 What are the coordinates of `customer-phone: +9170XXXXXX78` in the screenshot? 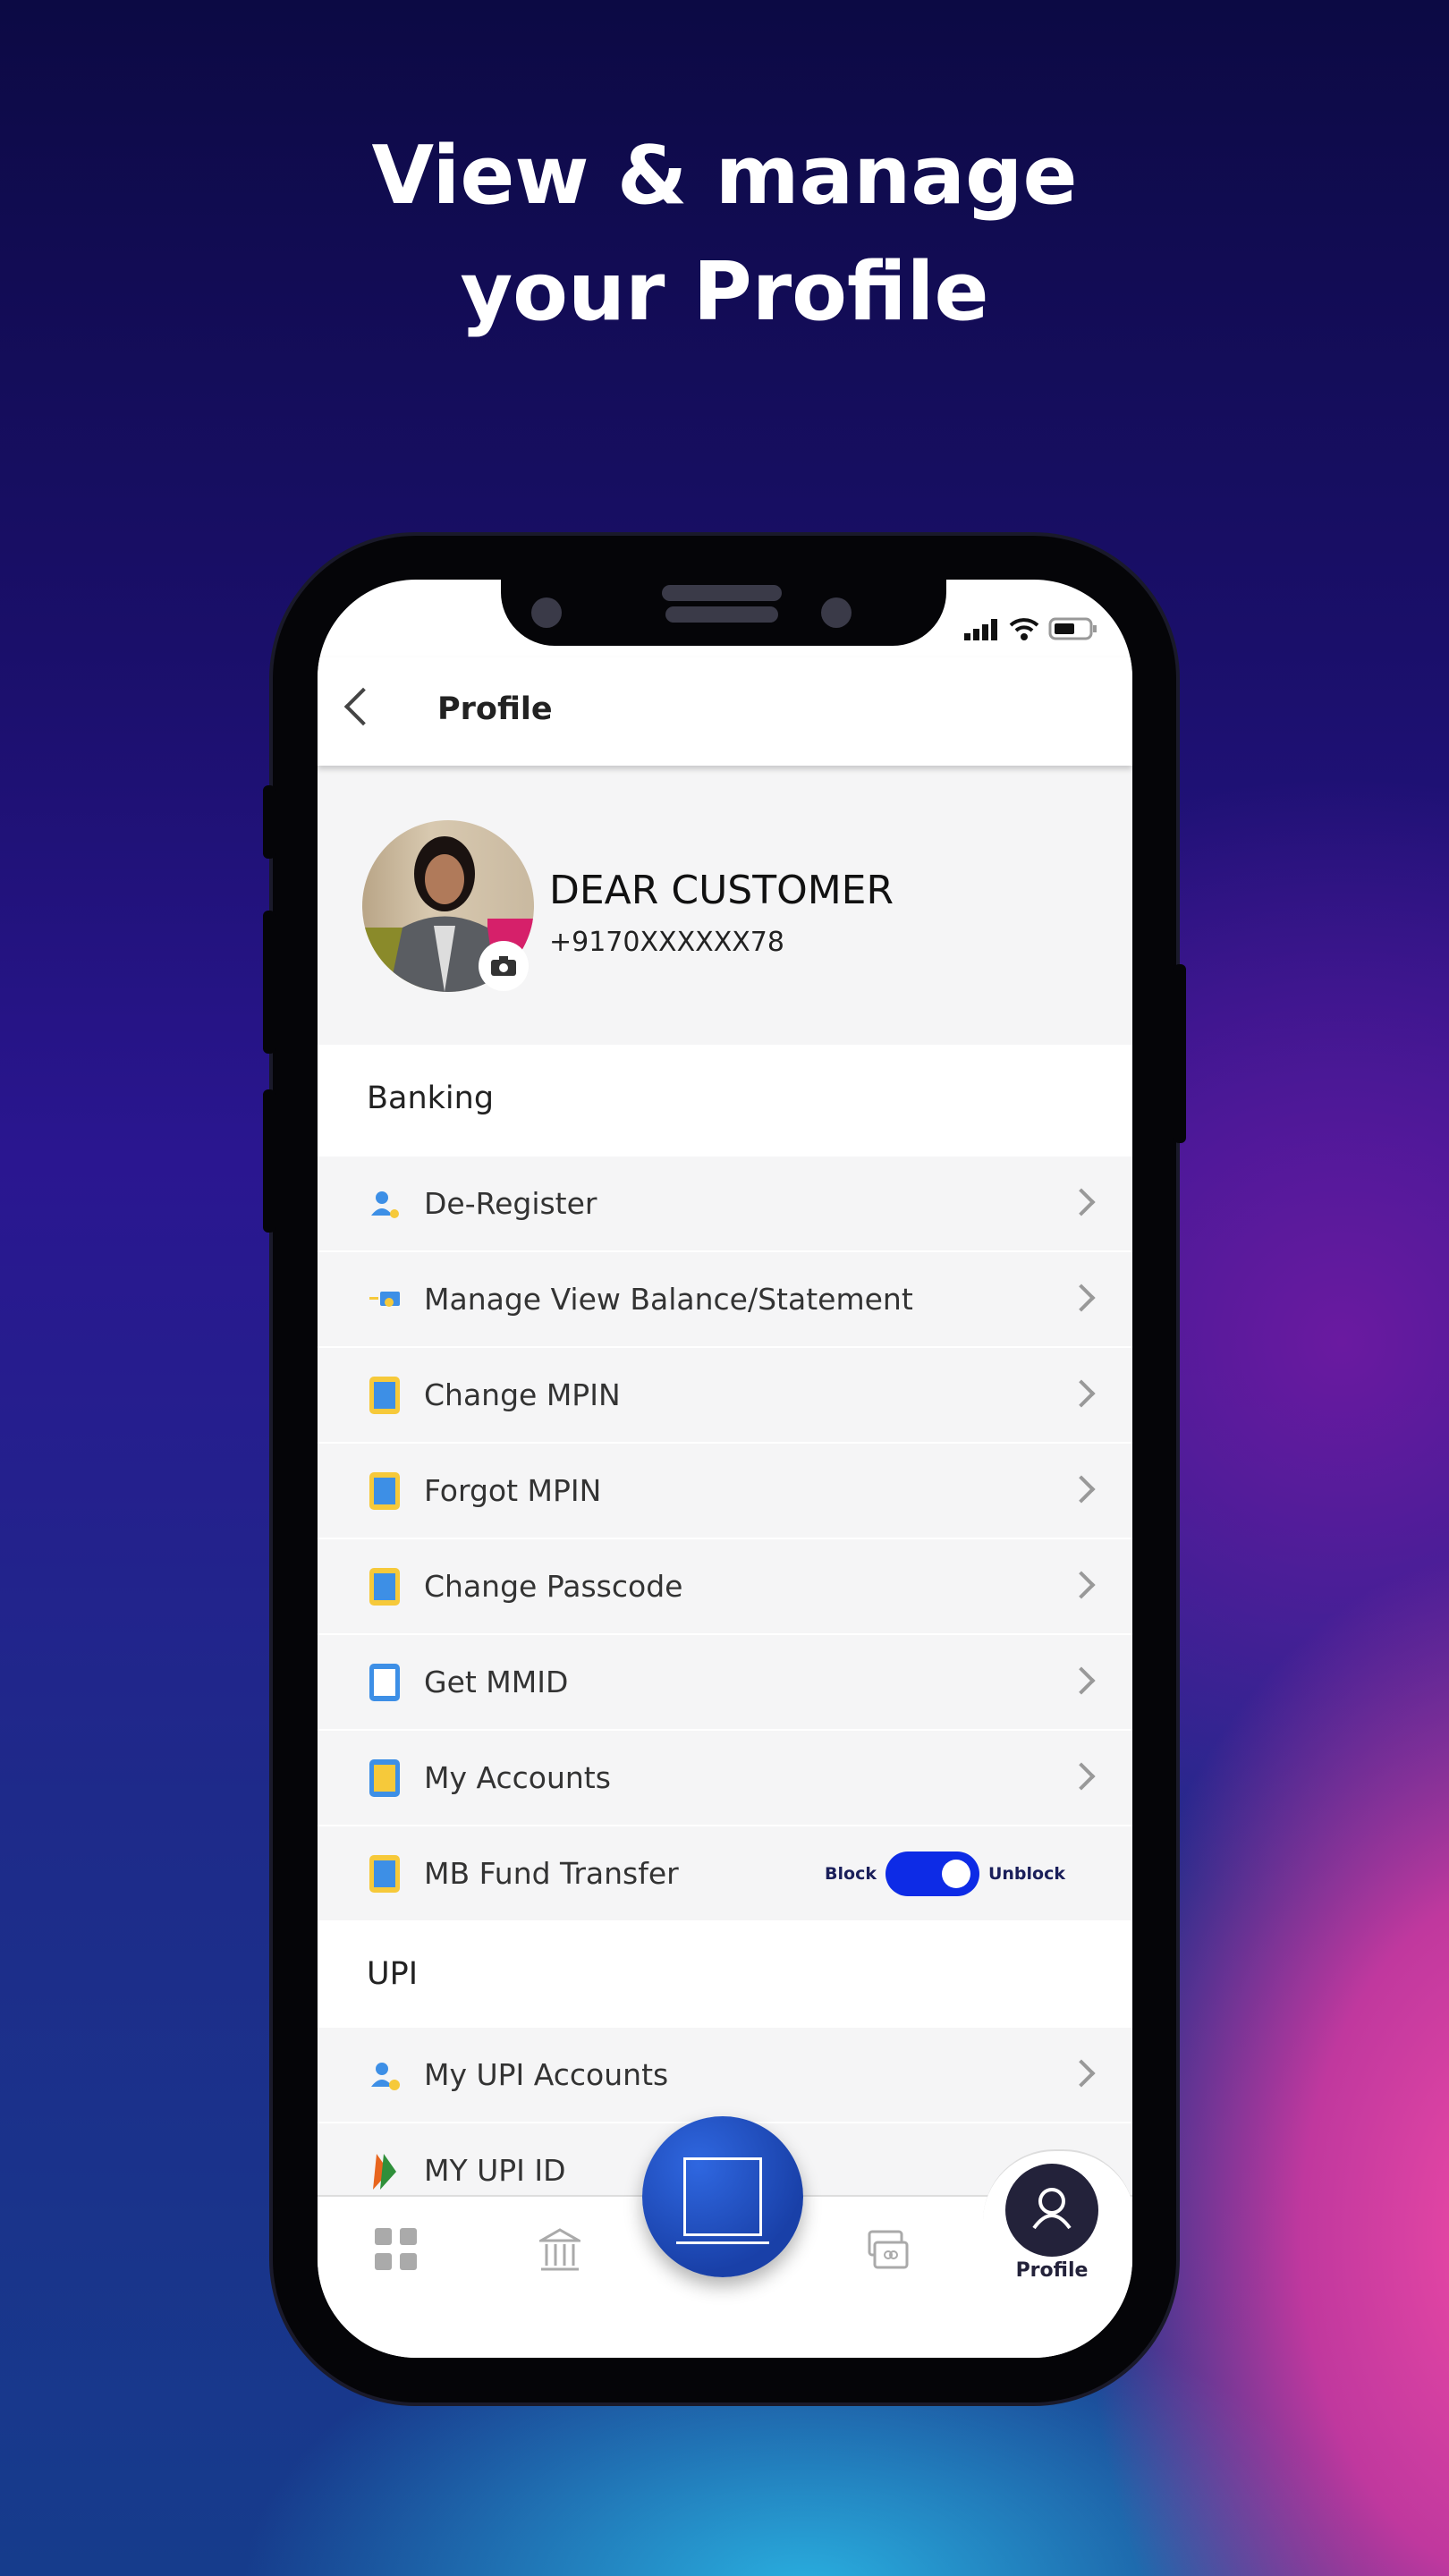 It's located at (666, 942).